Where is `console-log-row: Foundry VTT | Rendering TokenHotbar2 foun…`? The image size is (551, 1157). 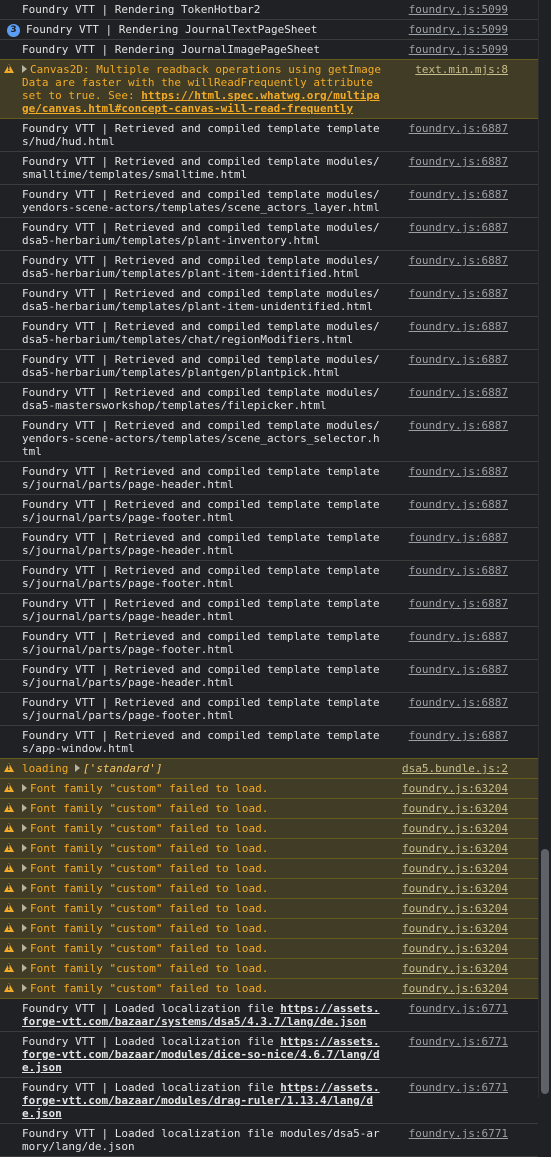
console-log-row: Foundry VTT | Rendering TokenHotbar2 foun… is located at coordinates (269, 10).